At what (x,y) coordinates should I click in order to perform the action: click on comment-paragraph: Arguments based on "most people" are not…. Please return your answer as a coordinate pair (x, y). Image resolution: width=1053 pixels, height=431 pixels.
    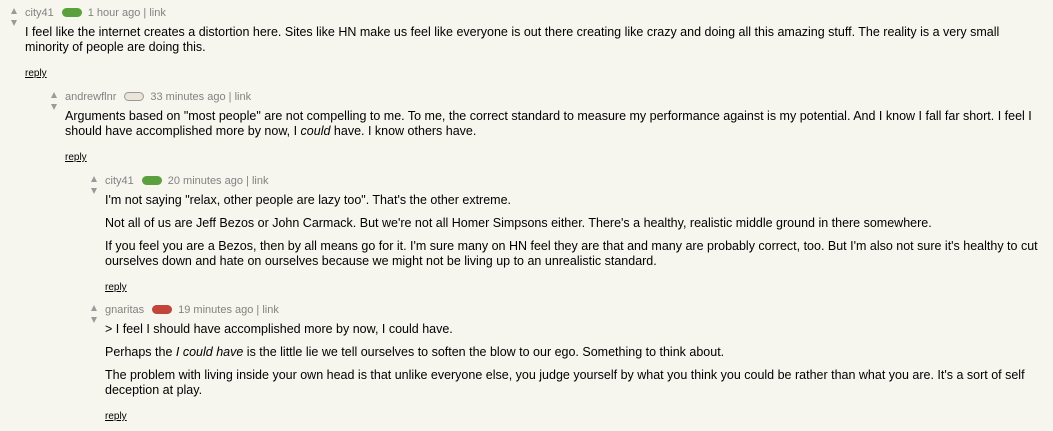
    Looking at the image, I should click on (548, 123).